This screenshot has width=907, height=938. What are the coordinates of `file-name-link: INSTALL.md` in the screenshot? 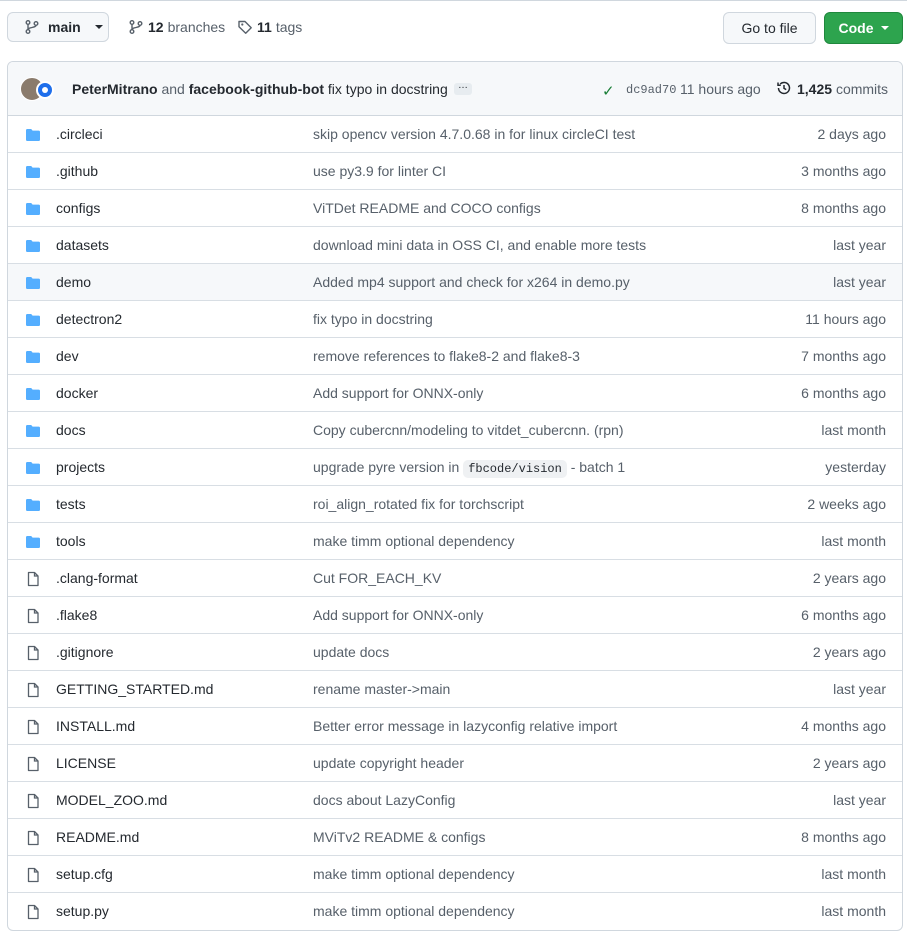 It's located at (95, 726).